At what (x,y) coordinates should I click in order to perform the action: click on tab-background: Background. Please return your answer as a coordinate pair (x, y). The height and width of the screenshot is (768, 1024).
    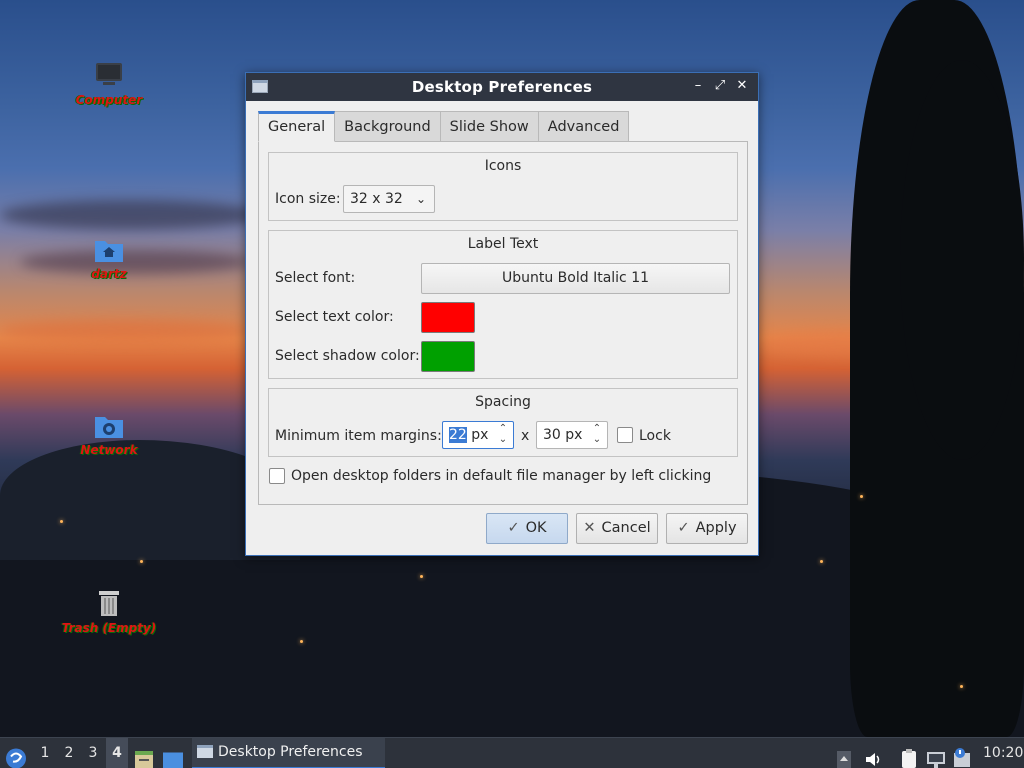
    Looking at the image, I should click on (388, 126).